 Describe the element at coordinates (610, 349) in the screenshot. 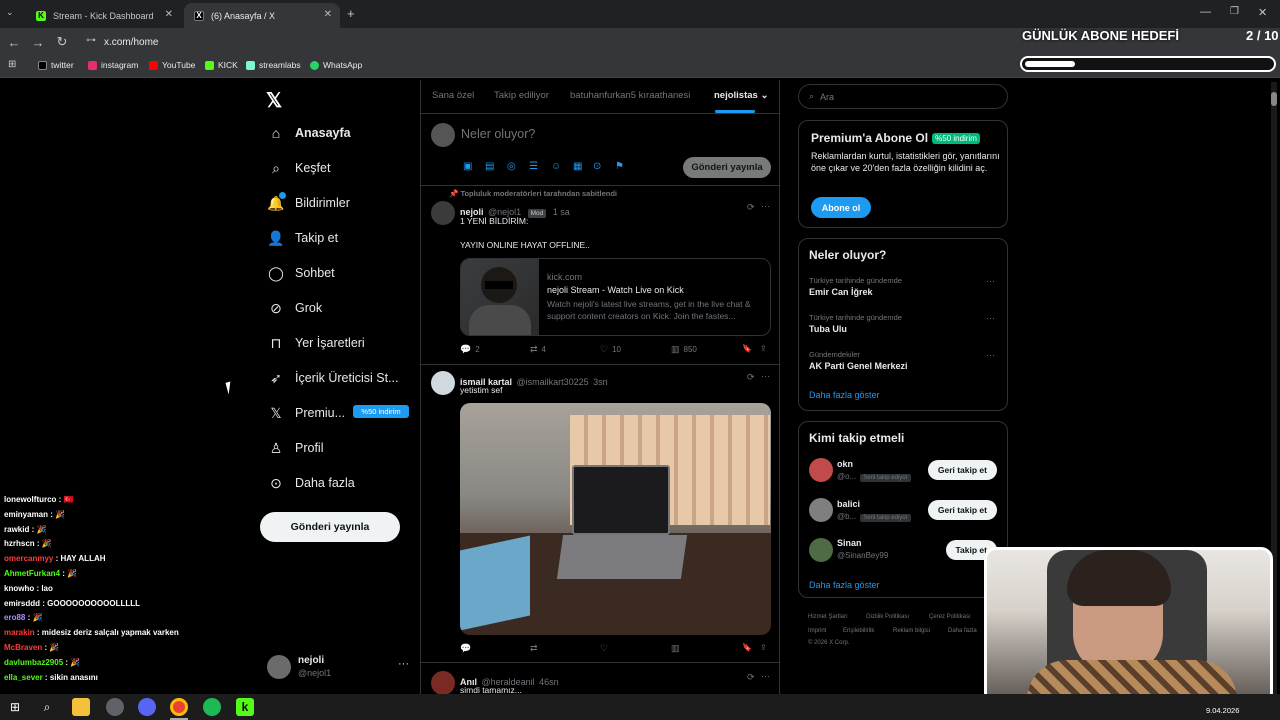

I see `like-button: ♡ 10` at that location.